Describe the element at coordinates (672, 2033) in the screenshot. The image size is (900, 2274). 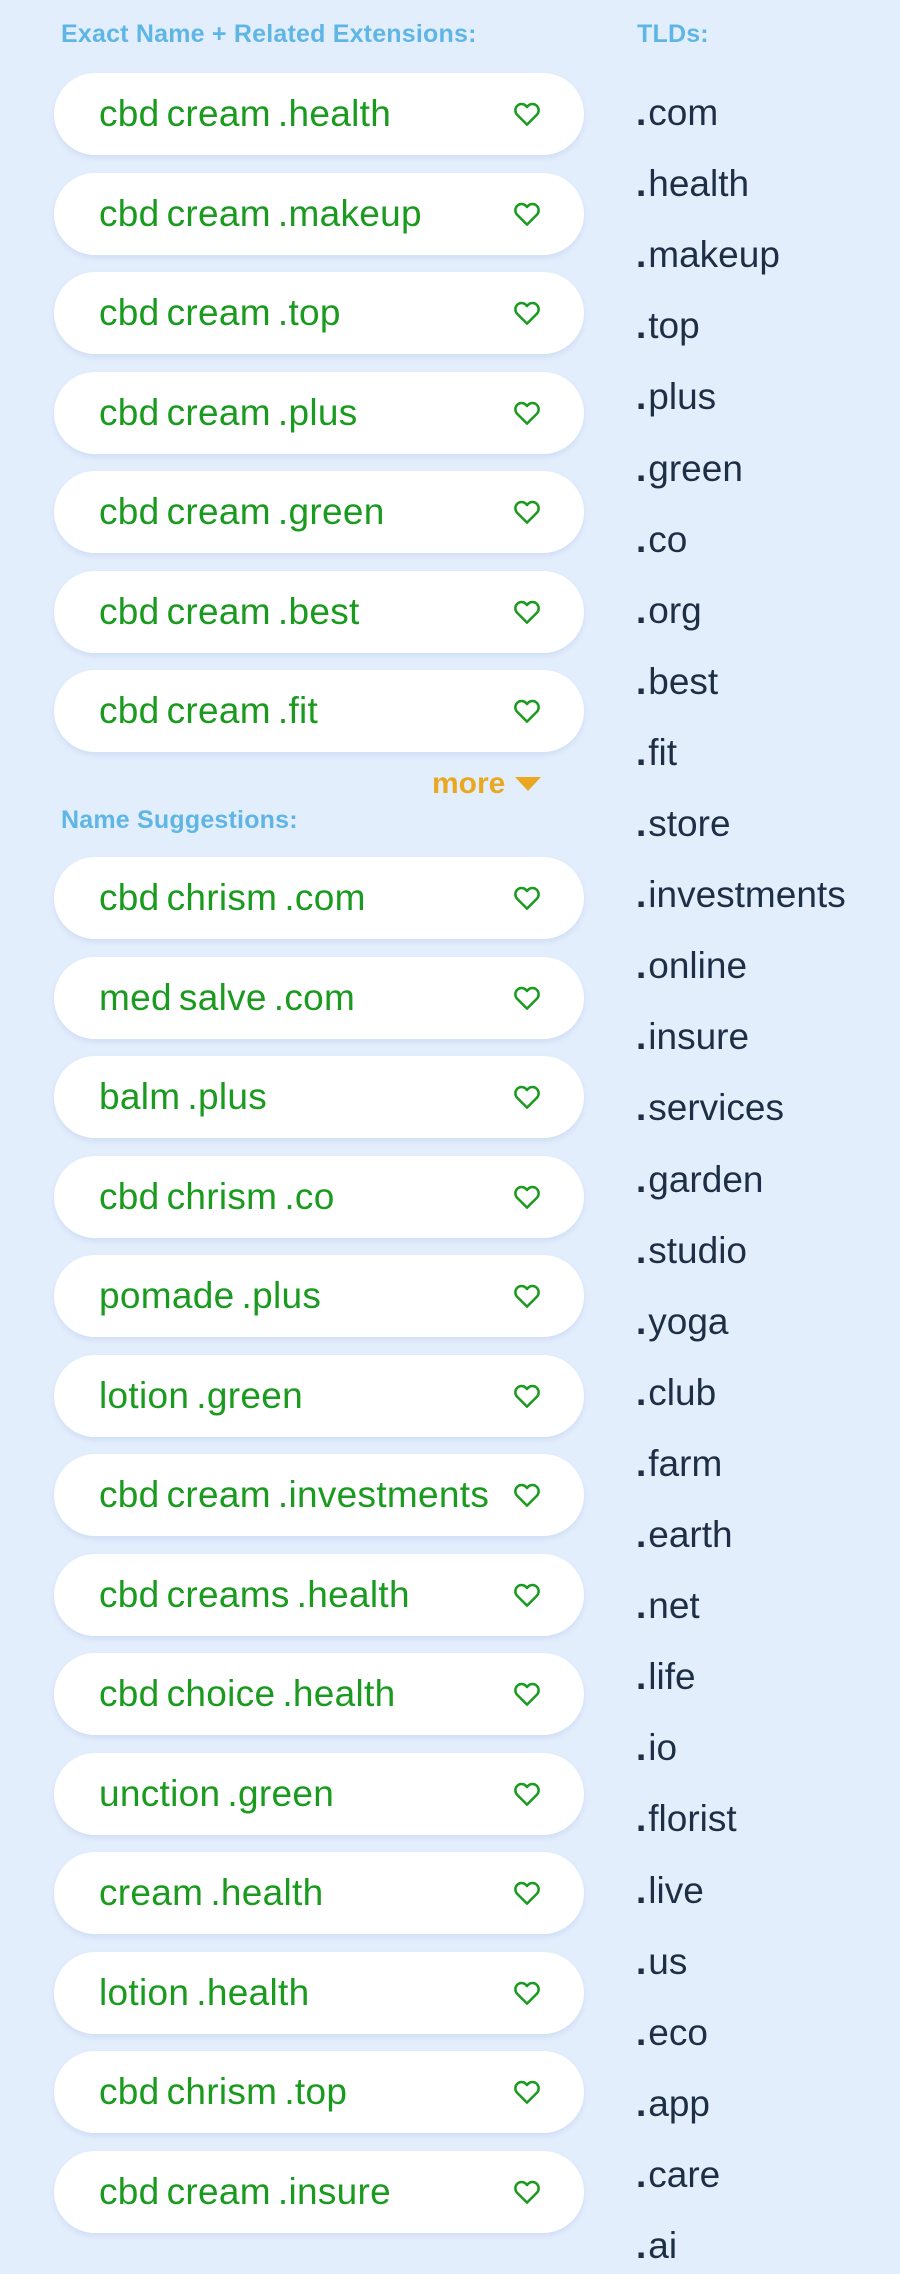
I see `tld-item: .eco` at that location.